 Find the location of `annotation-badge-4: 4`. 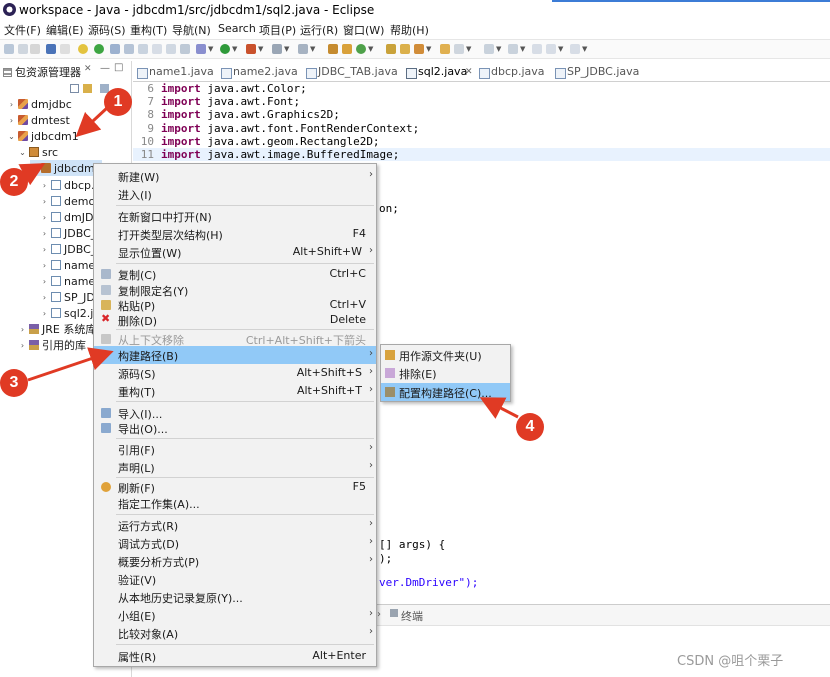

annotation-badge-4: 4 is located at coordinates (530, 427).